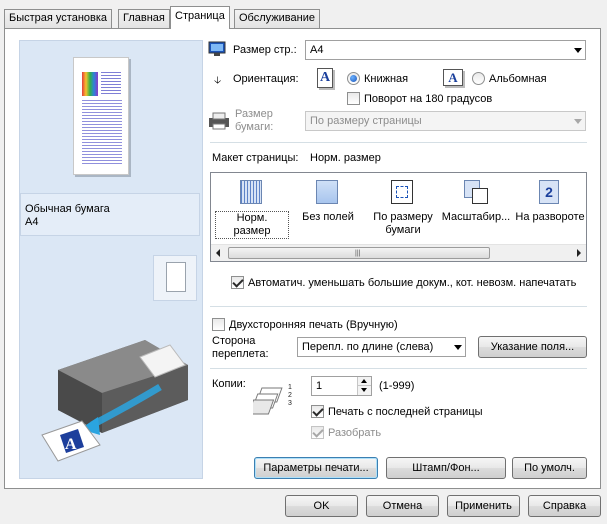 The height and width of the screenshot is (524, 607). What do you see at coordinates (564, 506) in the screenshot?
I see `help-button: Справка` at bounding box center [564, 506].